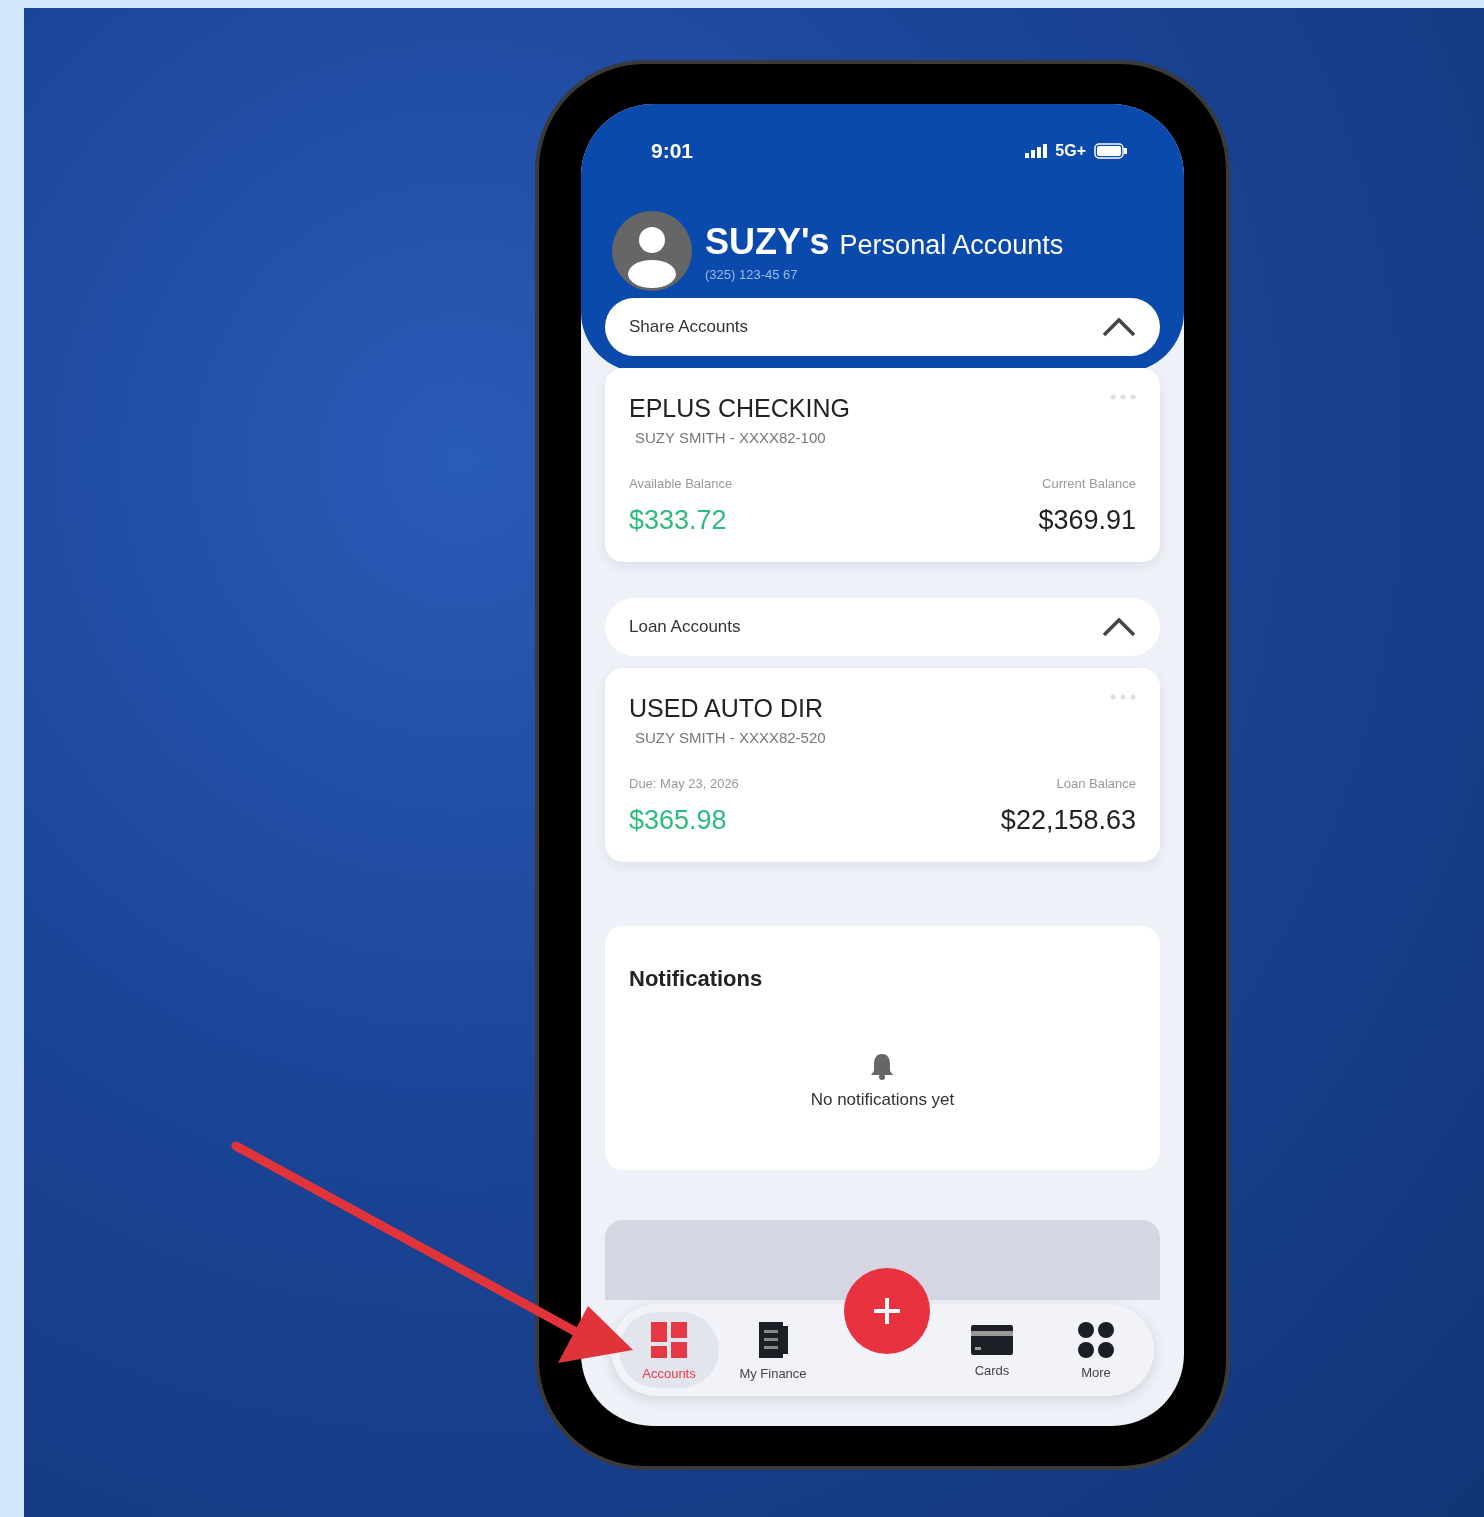 Image resolution: width=1484 pixels, height=1517 pixels. I want to click on account-card: USED AUTO DIR SUZY SMITH - XXXX82-520 Due: May 23, 2026 $365.98 Loan Balance $22,158.63, so click(882, 765).